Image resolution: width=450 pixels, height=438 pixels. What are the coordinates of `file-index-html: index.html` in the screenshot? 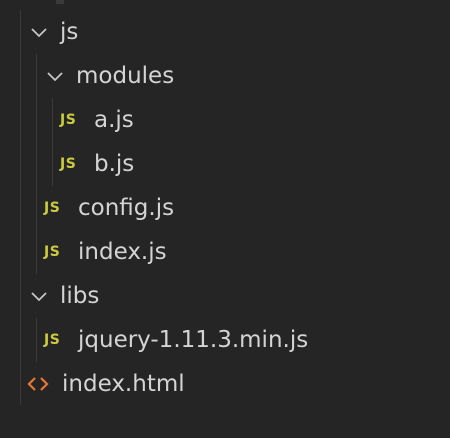 It's located at (225, 384).